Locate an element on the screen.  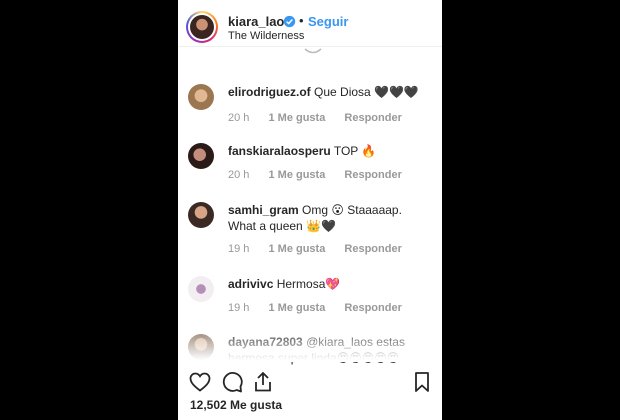
post-location: The Wilderness is located at coordinates (266, 36).